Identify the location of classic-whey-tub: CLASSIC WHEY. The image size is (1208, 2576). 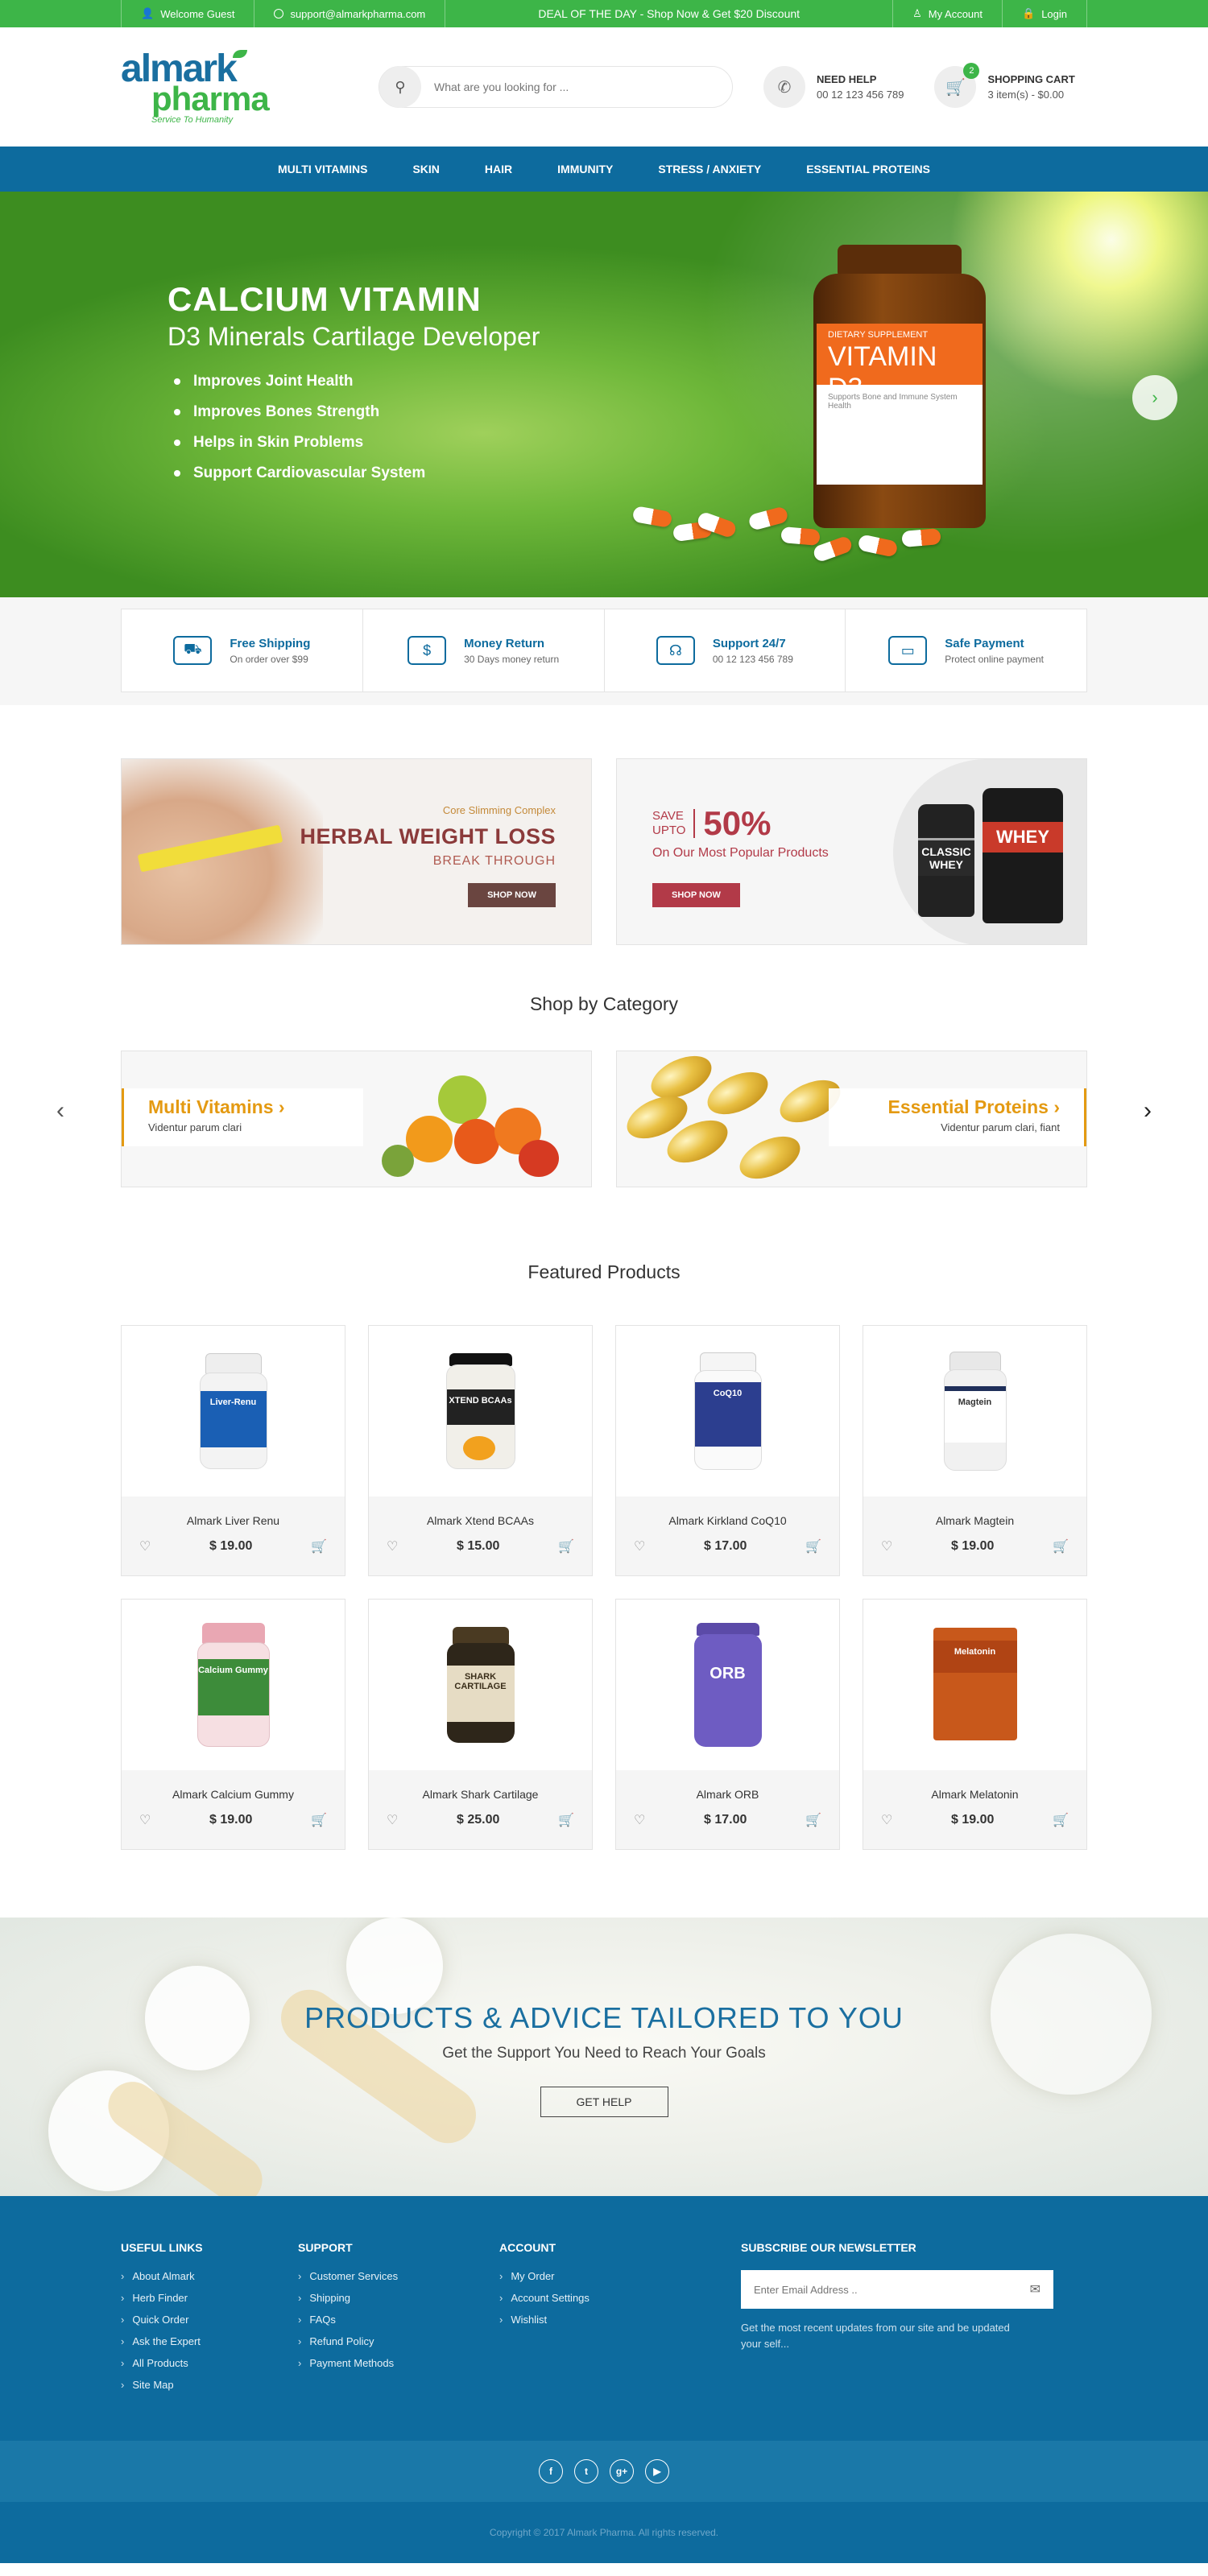
(946, 860).